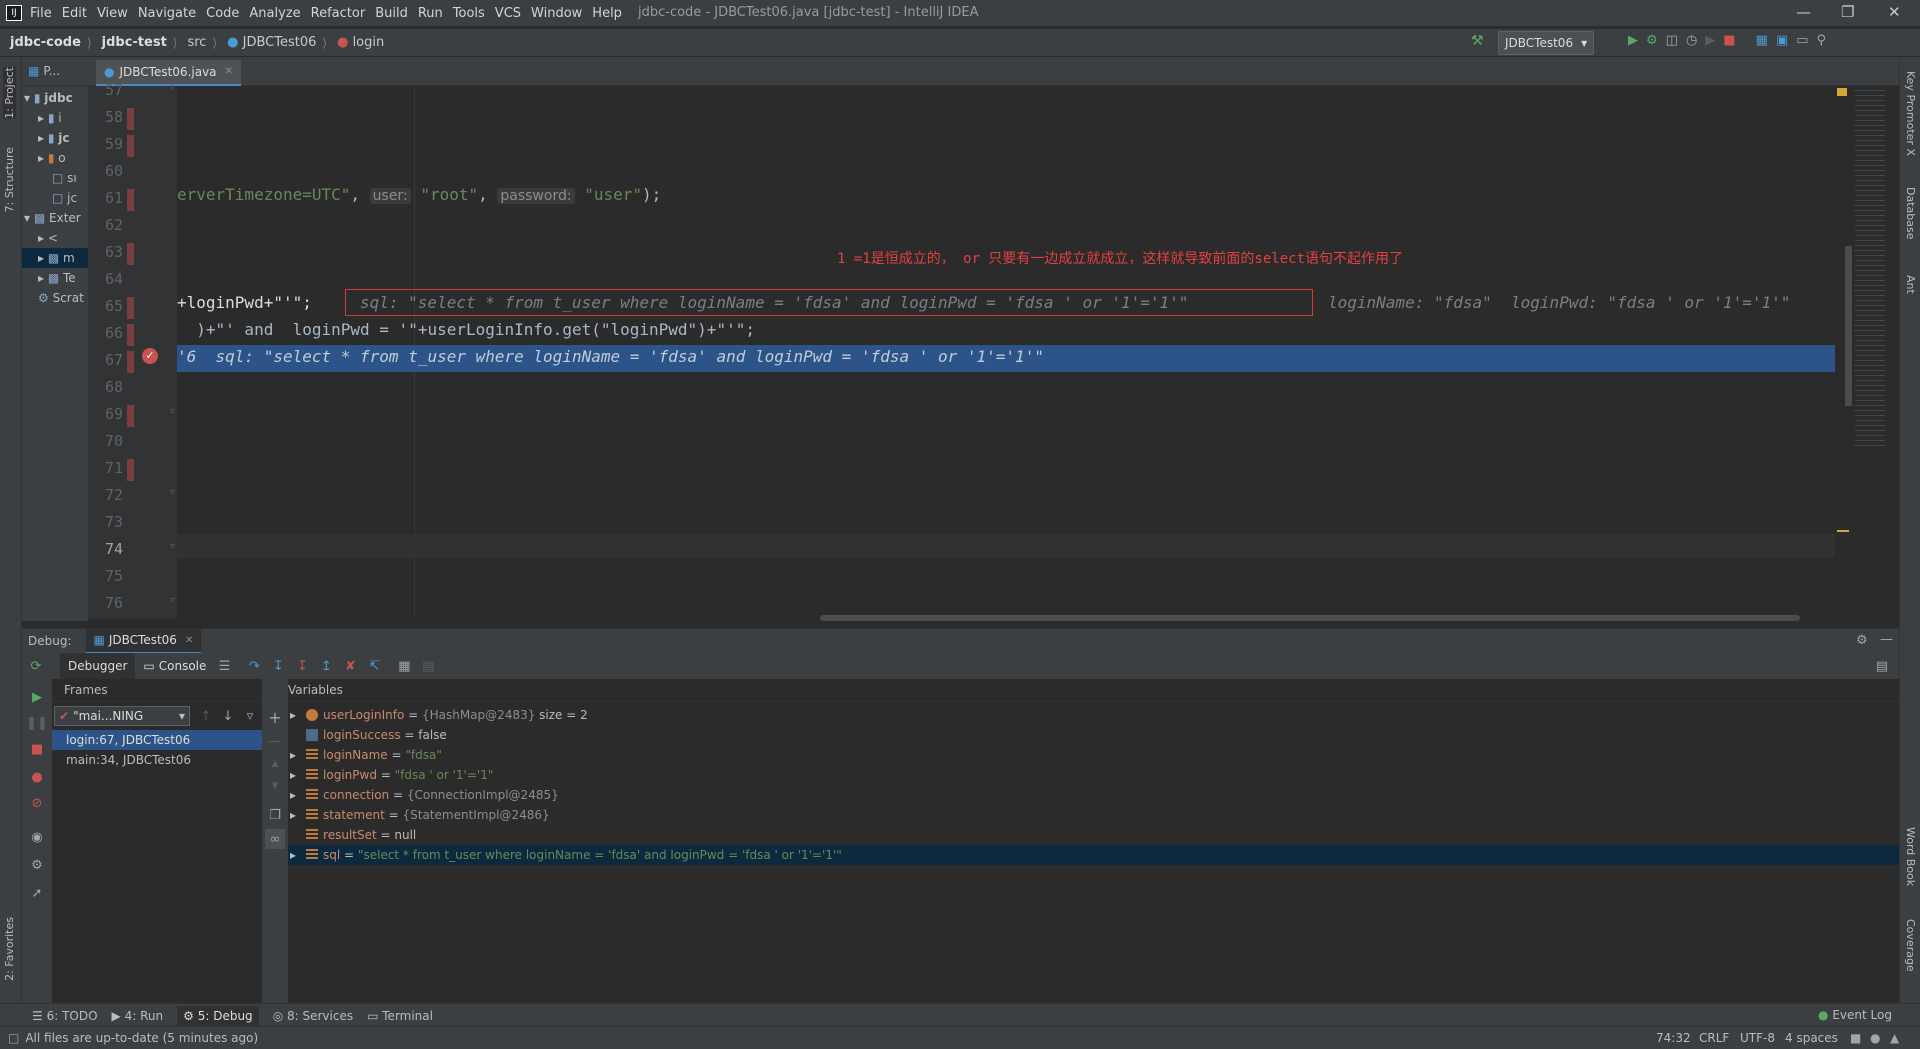  I want to click on search-everywhere-icon: ⚲, so click(1821, 40).